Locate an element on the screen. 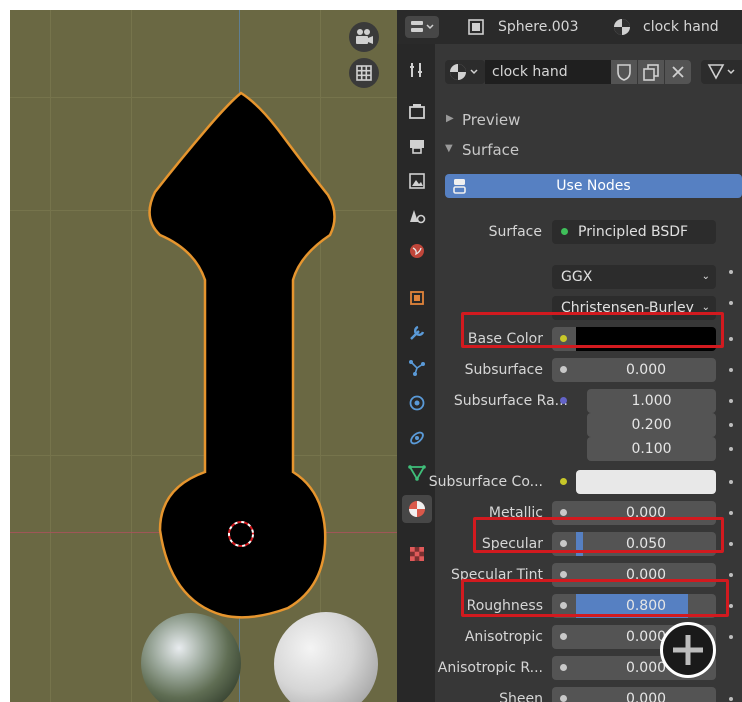  subsurface-socket-button is located at coordinates (564, 370).